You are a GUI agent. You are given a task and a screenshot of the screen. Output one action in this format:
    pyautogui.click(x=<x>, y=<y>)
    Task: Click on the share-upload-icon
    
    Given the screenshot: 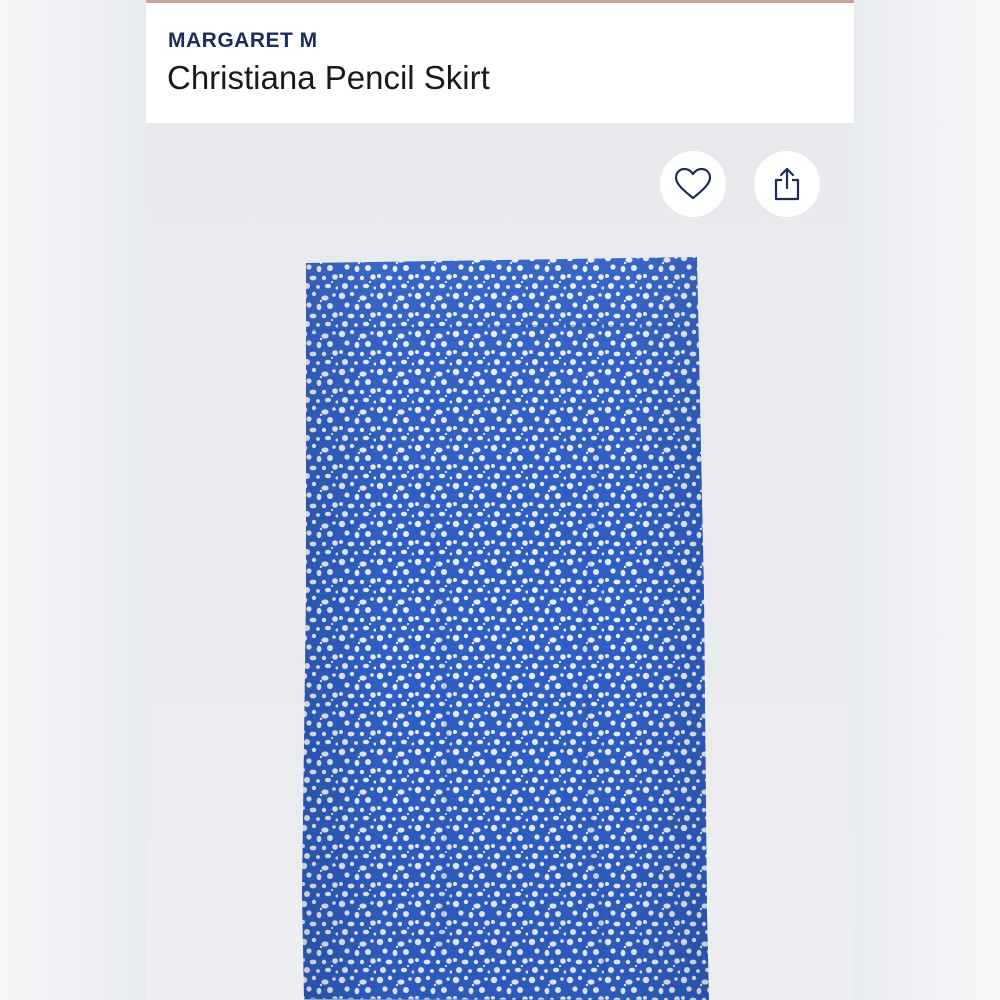 What is the action you would take?
    pyautogui.click(x=787, y=184)
    